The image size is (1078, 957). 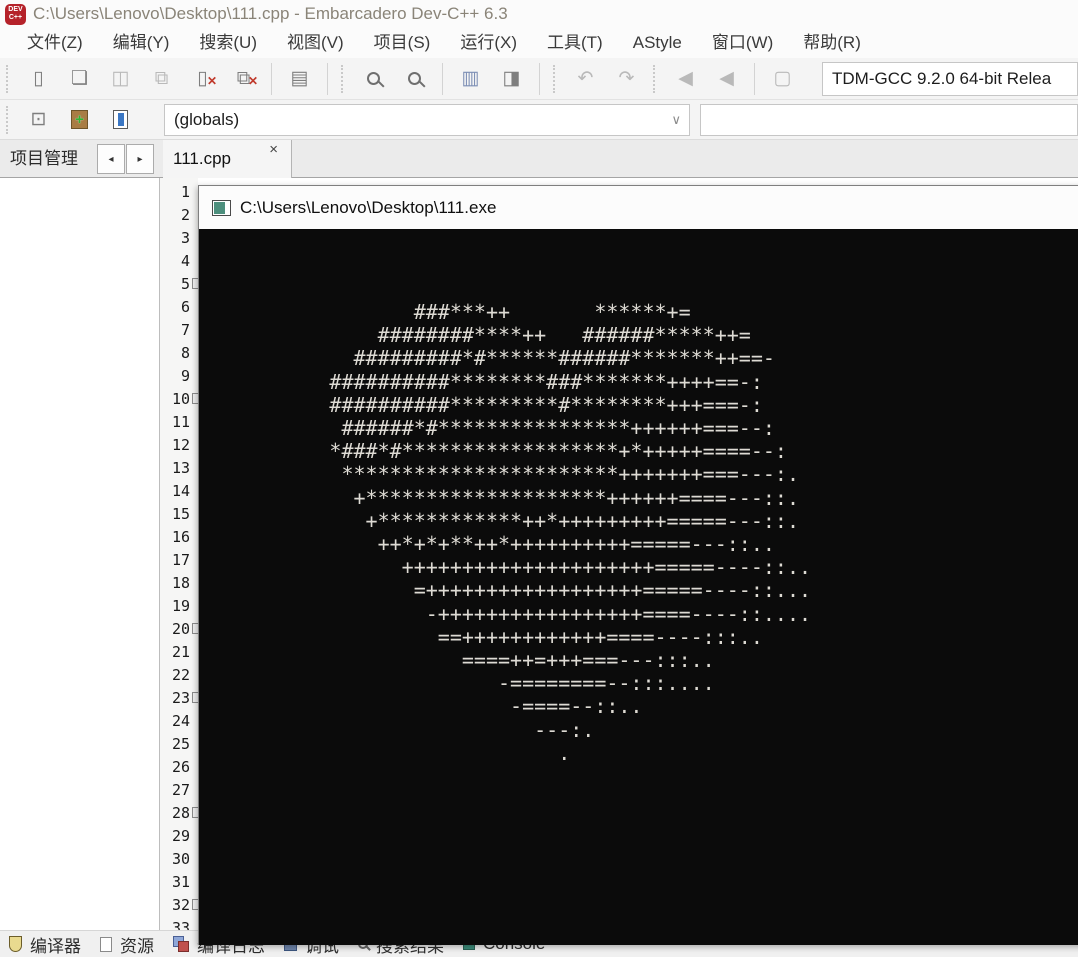 I want to click on forward-button: ◀, so click(x=726, y=79).